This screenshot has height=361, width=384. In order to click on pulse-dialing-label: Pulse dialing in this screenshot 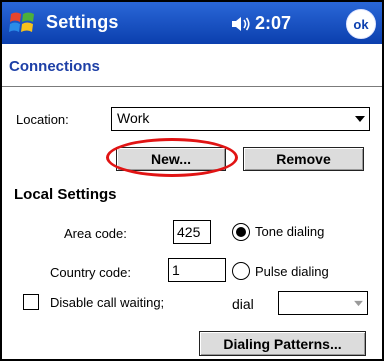, I will do `click(292, 271)`.